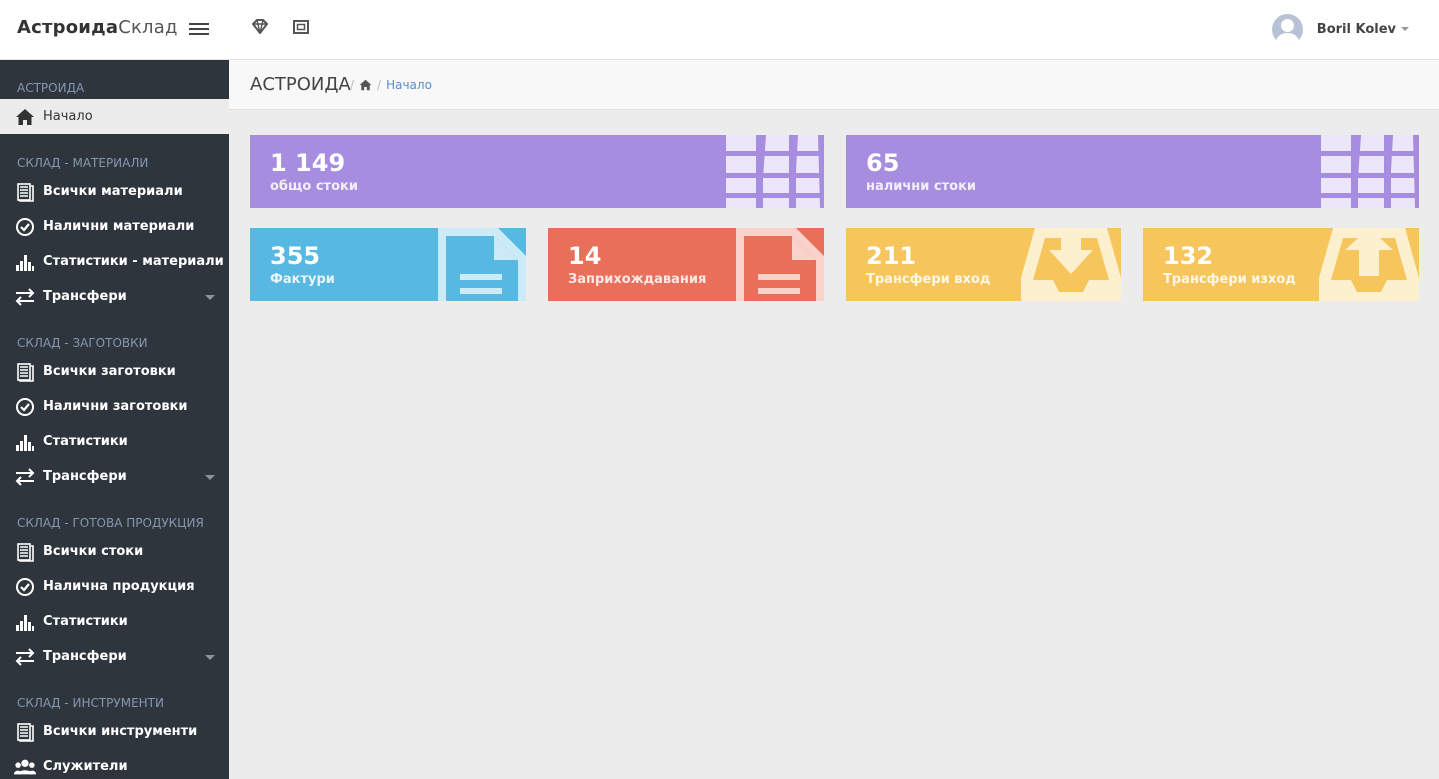 The image size is (1439, 779). I want to click on sidebar-item-available-products: Налична продукция, so click(114, 586).